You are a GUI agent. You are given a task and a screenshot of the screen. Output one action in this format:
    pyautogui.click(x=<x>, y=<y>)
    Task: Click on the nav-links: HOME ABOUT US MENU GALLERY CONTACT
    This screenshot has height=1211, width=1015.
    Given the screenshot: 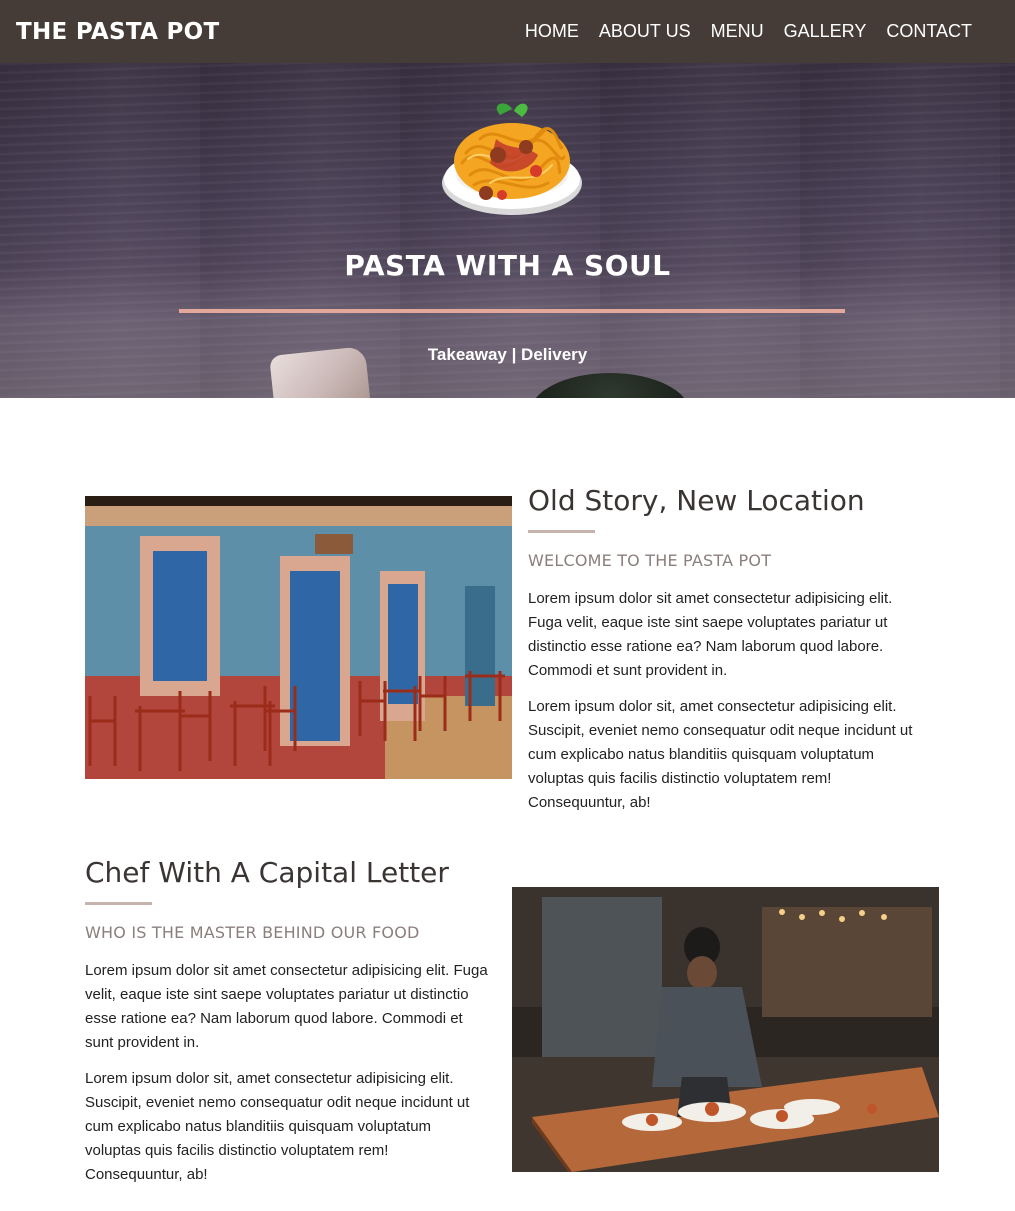 What is the action you would take?
    pyautogui.click(x=738, y=31)
    